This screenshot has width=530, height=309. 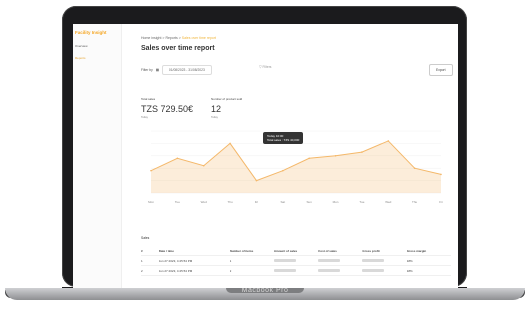 What do you see at coordinates (285, 250) in the screenshot?
I see `table-header-cell: Amount of sales` at bounding box center [285, 250].